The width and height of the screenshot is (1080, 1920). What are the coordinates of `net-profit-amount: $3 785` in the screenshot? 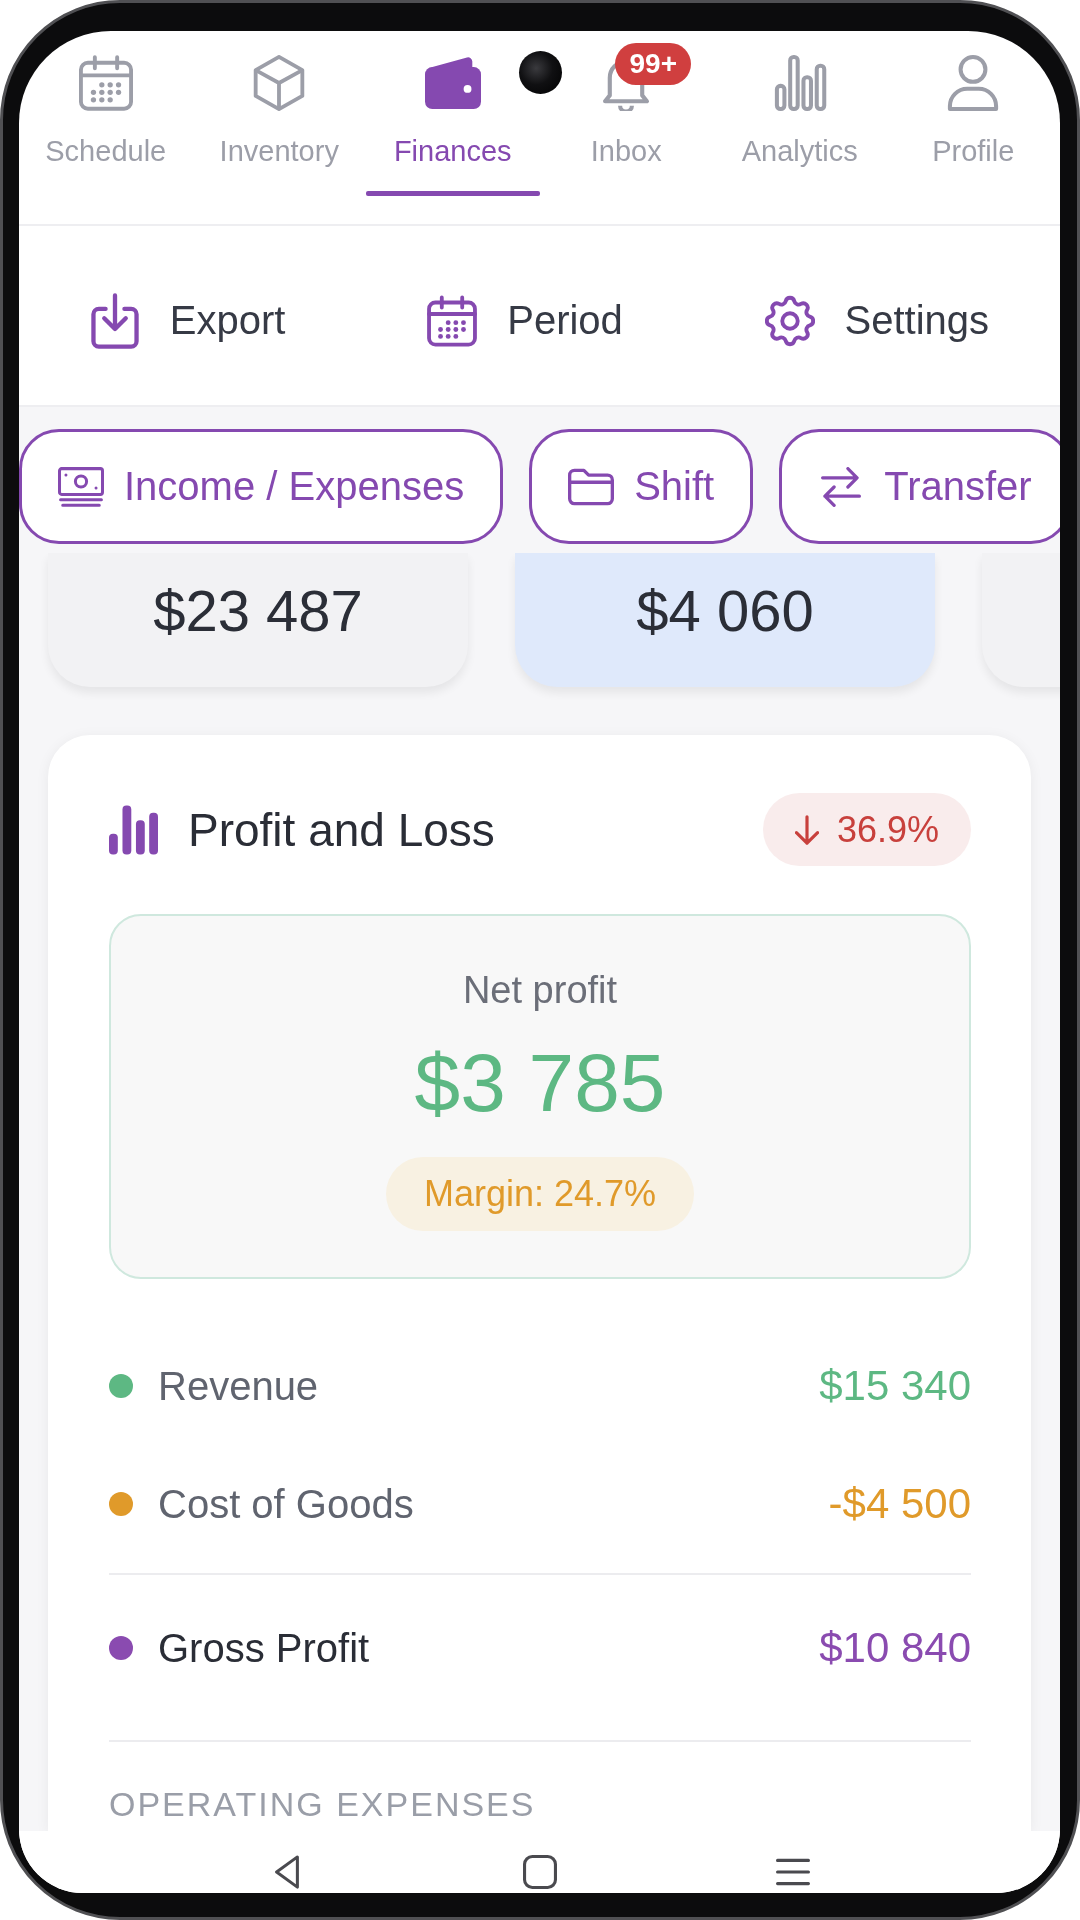 It's located at (540, 1083).